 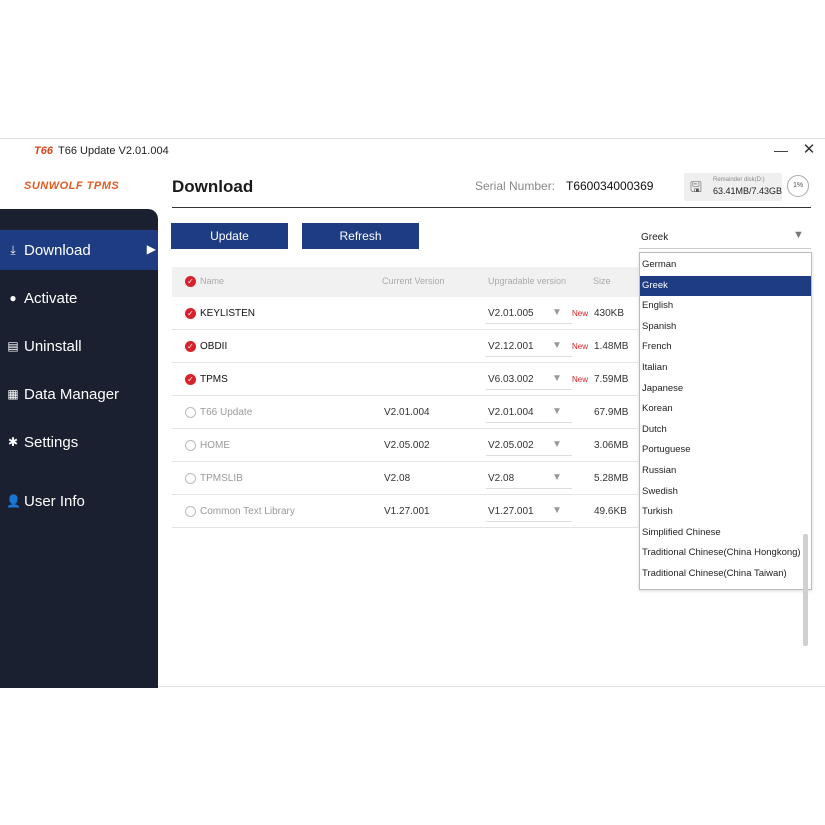 What do you see at coordinates (214, 346) in the screenshot?
I see `row-name: OBDII` at bounding box center [214, 346].